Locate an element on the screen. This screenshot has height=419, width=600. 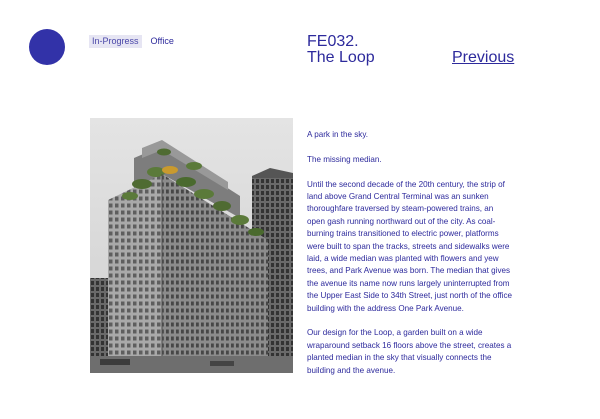
project-code: FE032. is located at coordinates (333, 41).